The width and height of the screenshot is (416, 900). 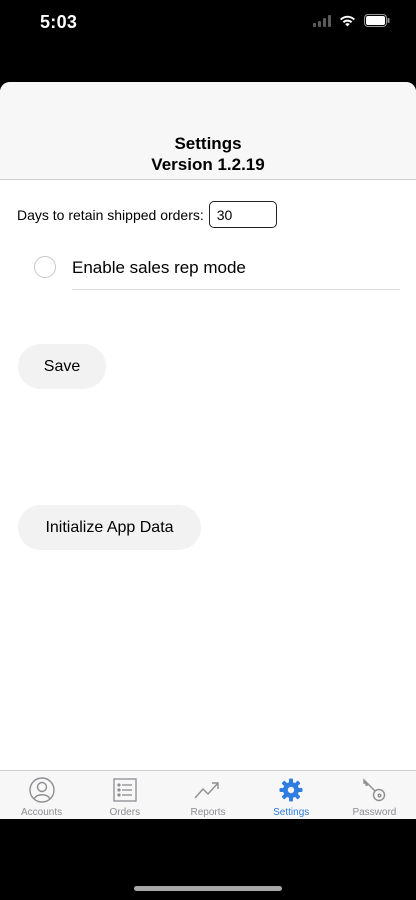 What do you see at coordinates (125, 790) in the screenshot?
I see `list-icon` at bounding box center [125, 790].